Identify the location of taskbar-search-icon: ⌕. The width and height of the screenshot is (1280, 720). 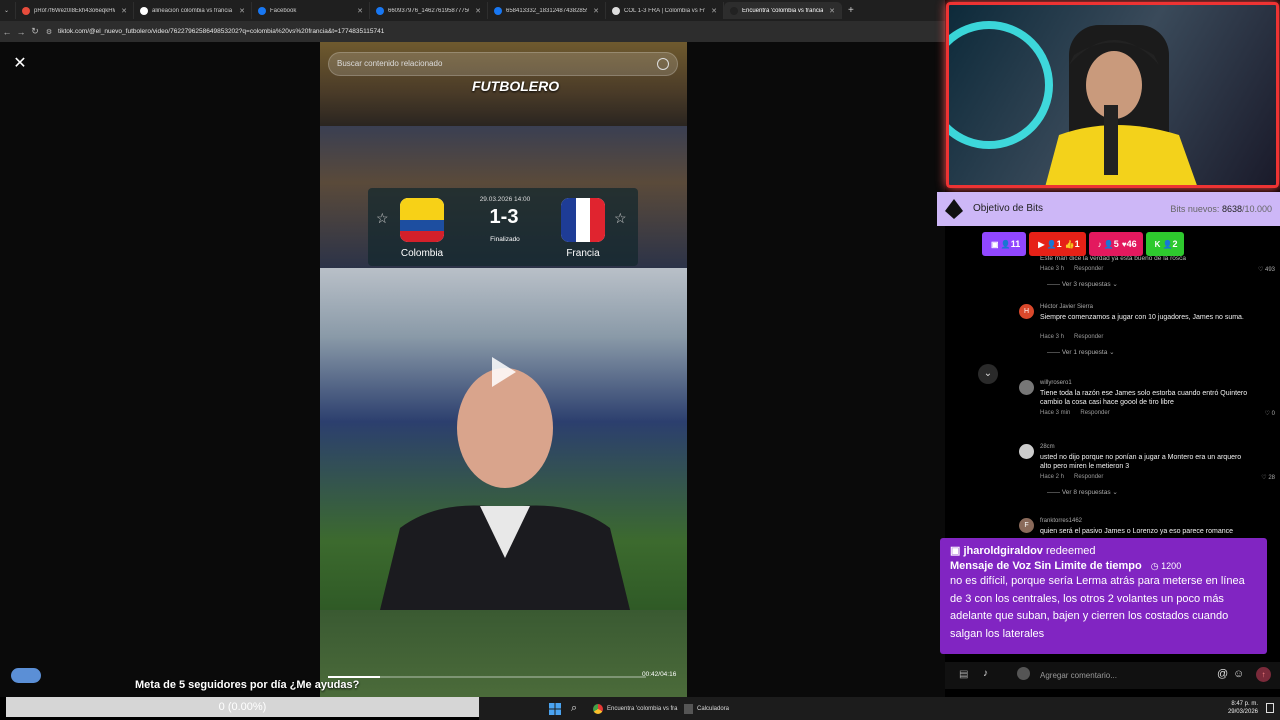
(574, 708).